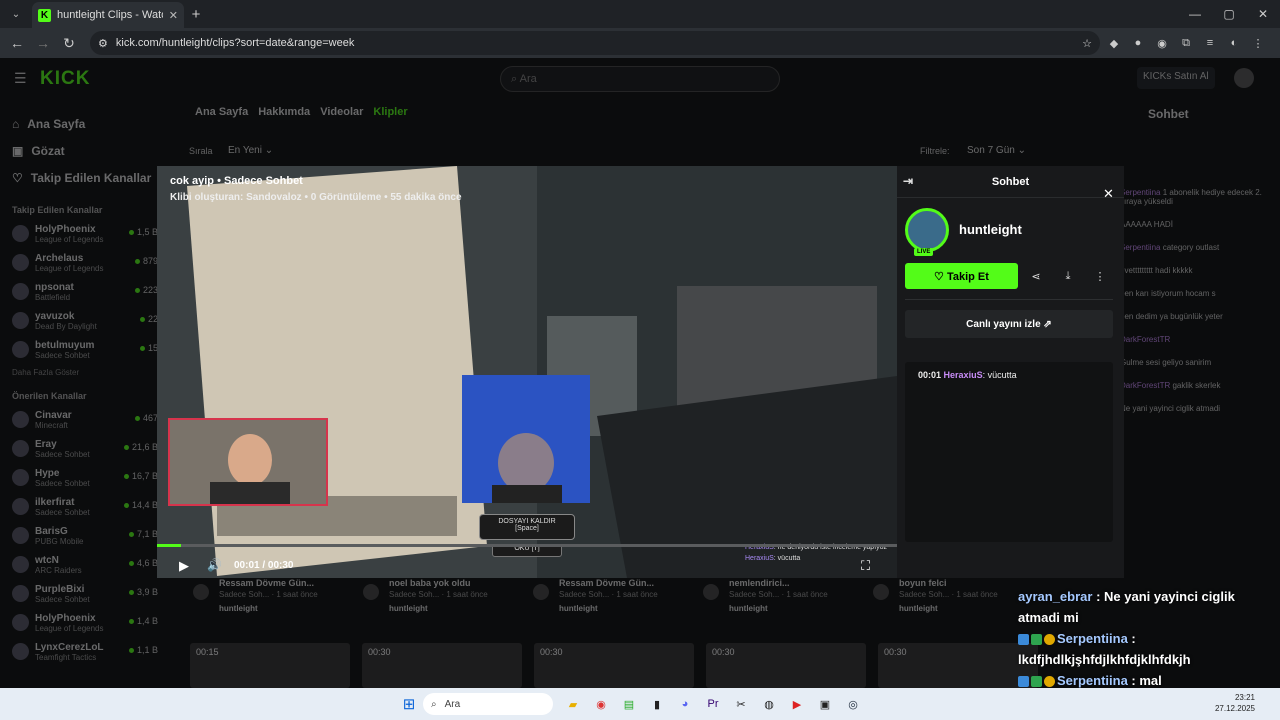 Image resolution: width=1280 pixels, height=720 pixels. I want to click on app-icon: ▮, so click(657, 704).